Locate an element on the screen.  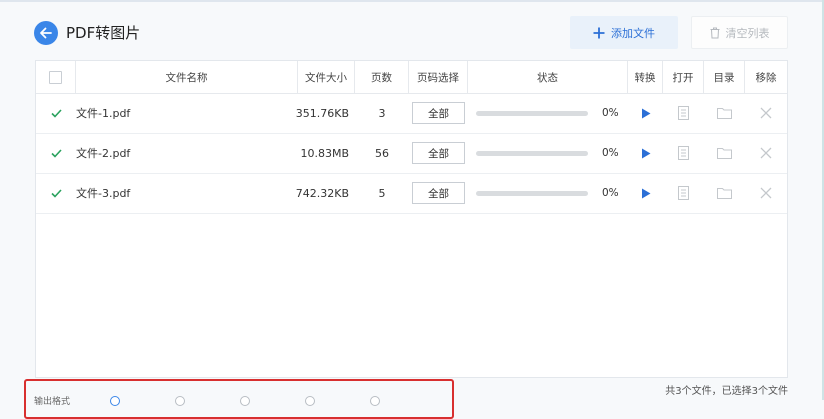
col-name: 文件名称 is located at coordinates (187, 77).